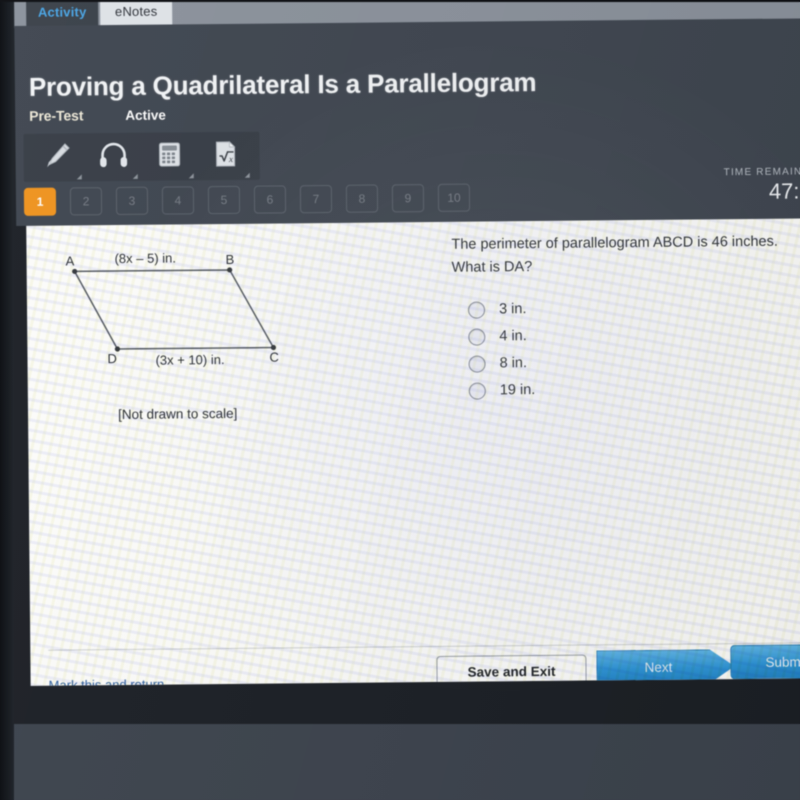 This screenshot has height=800, width=800. I want to click on vertex-label-c: C, so click(274, 357).